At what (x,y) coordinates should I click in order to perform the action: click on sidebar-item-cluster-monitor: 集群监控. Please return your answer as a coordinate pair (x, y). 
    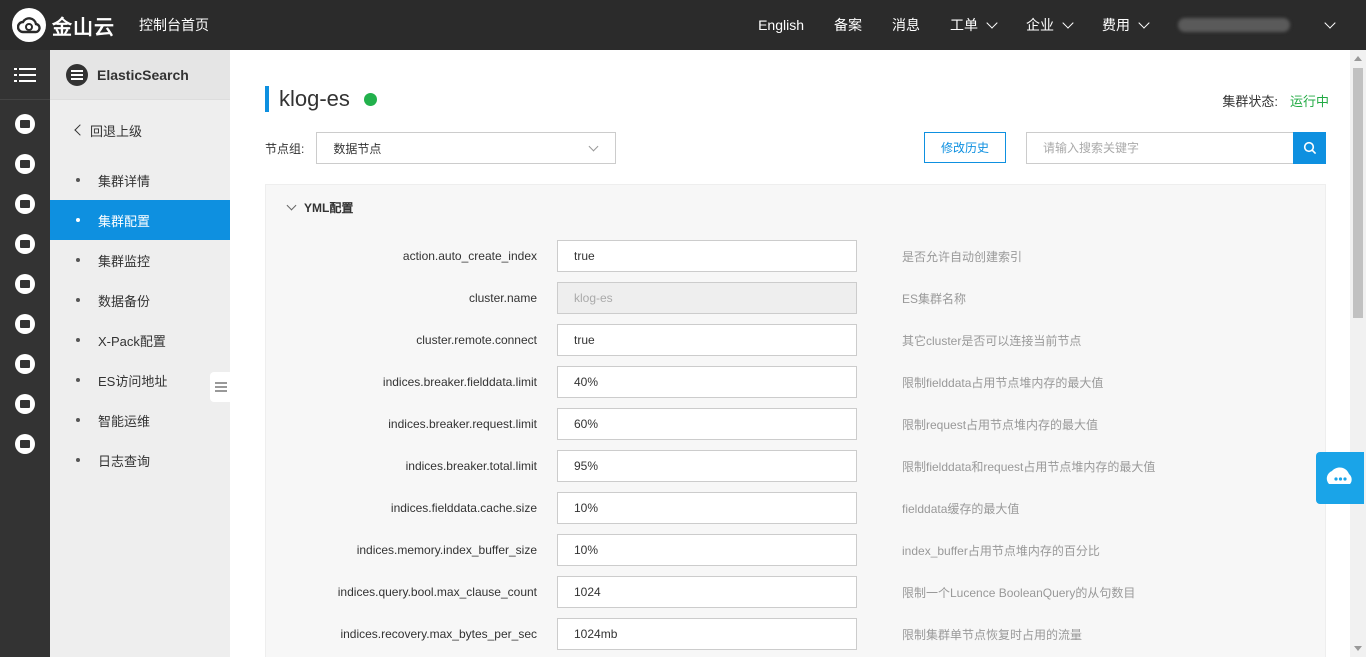
    Looking at the image, I should click on (140, 260).